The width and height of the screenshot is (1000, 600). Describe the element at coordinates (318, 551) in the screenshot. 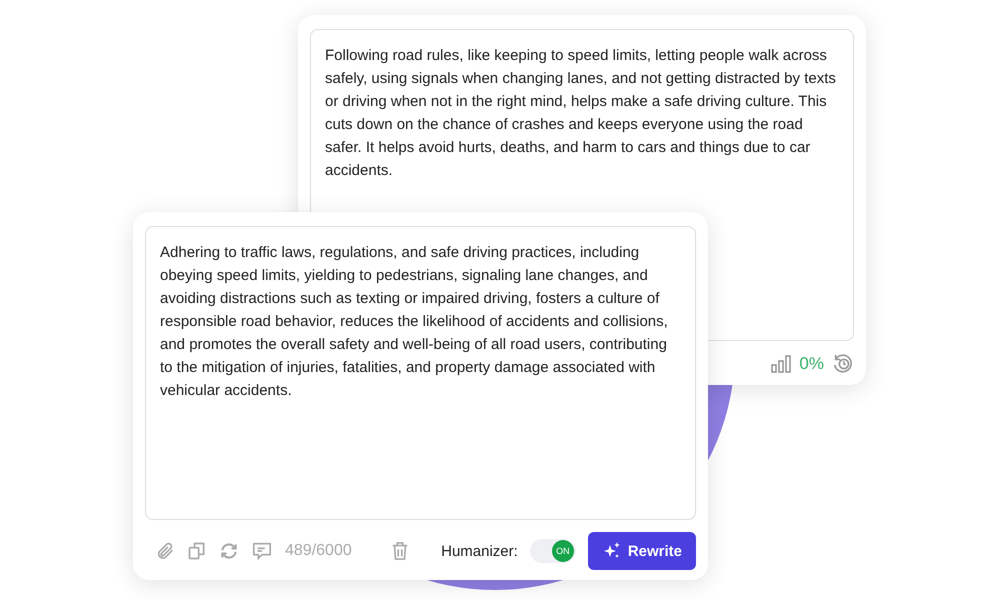

I see `character-count: 489/6000` at that location.